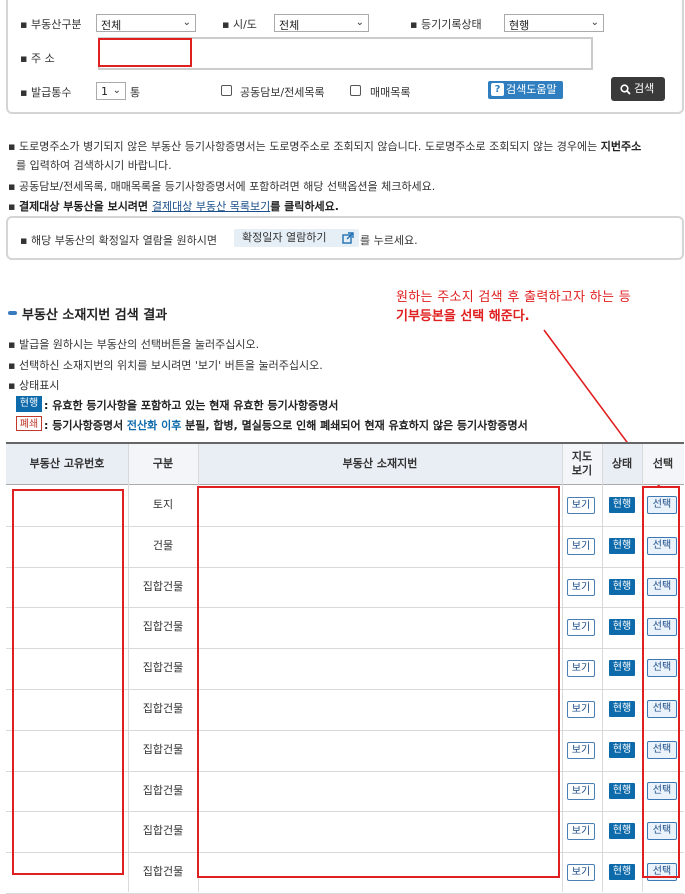  I want to click on col-header-address: 부동산 소재지번, so click(380, 464).